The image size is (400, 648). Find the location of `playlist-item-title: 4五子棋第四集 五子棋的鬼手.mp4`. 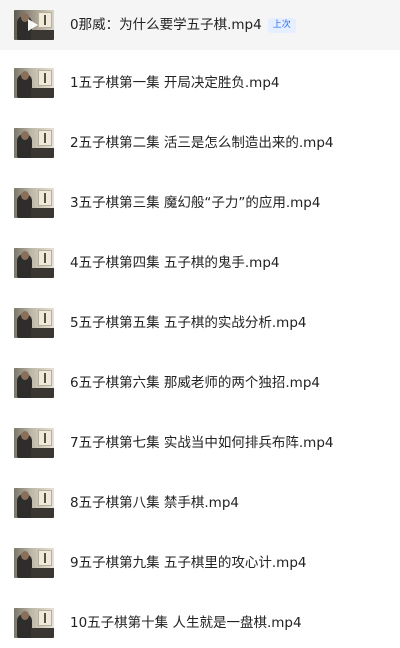

playlist-item-title: 4五子棋第四集 五子棋的鬼手.mp4 is located at coordinates (175, 263).